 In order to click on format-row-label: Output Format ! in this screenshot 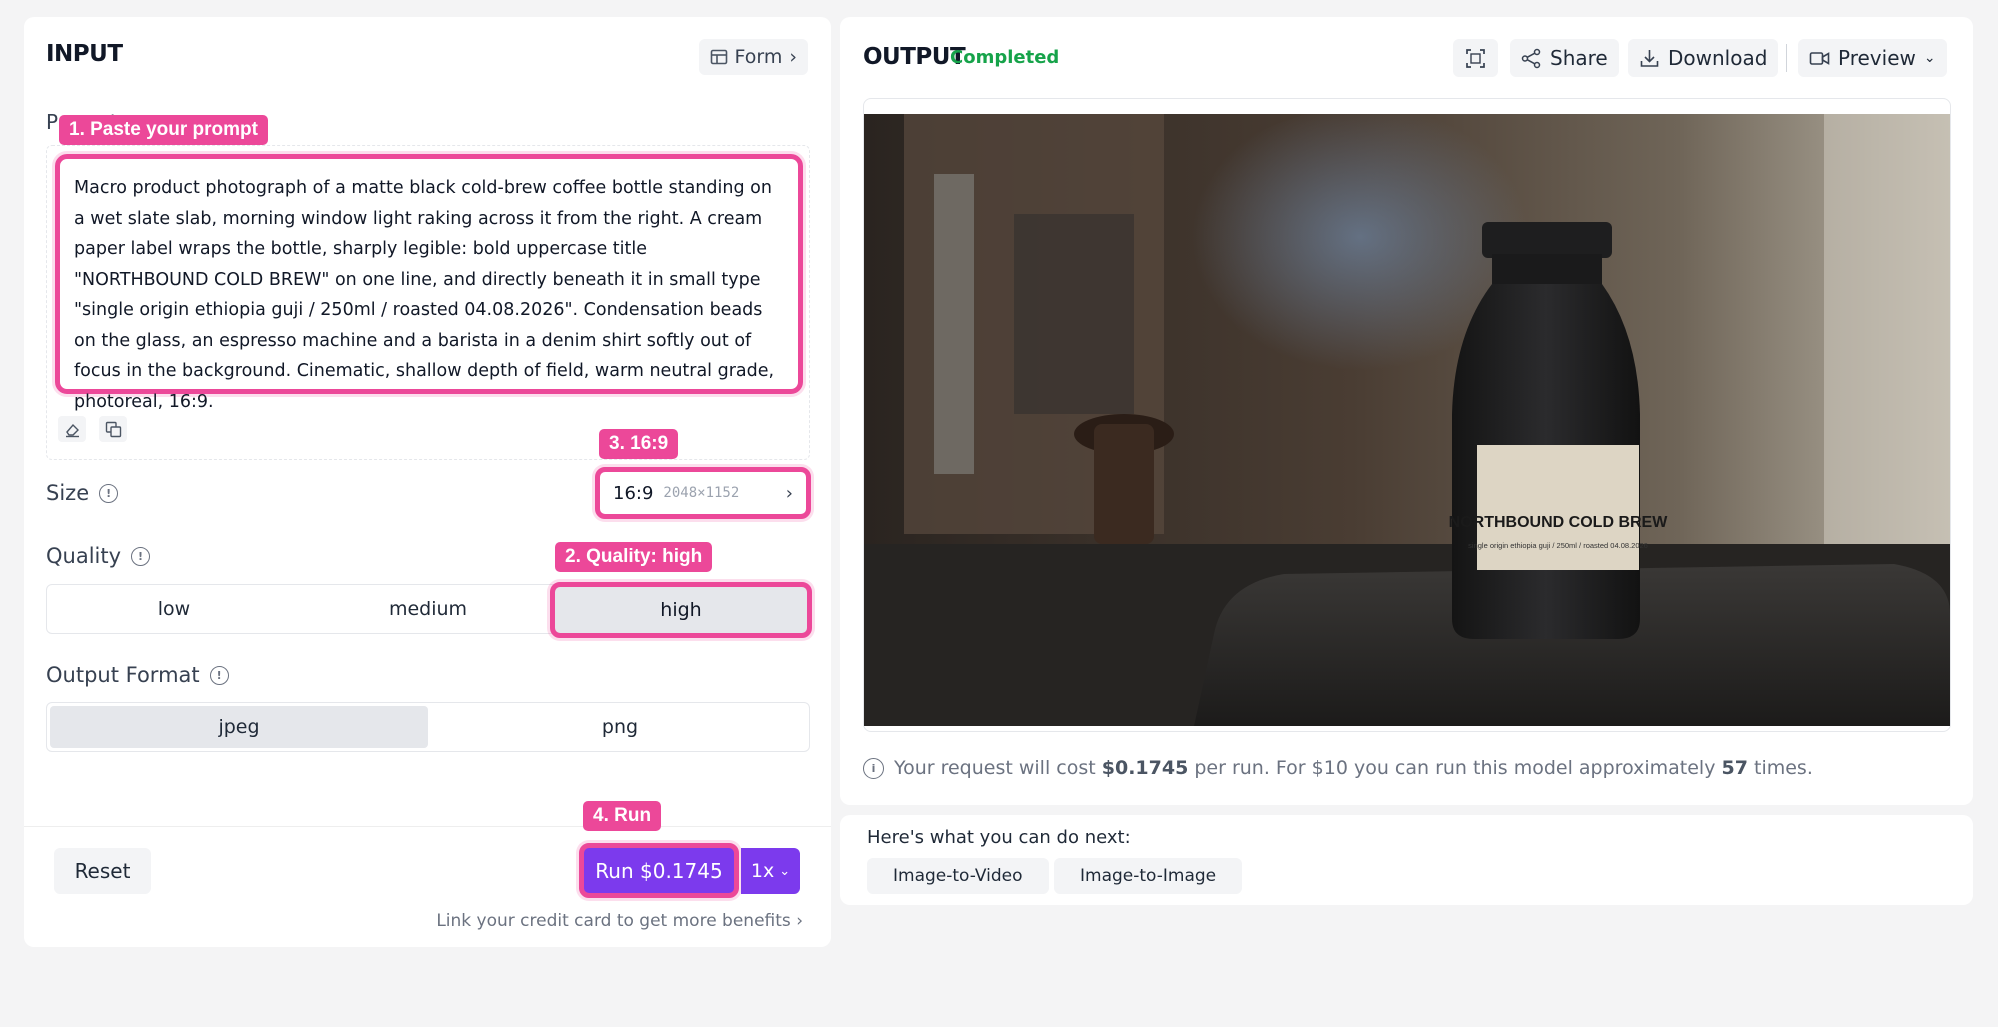, I will do `click(137, 675)`.